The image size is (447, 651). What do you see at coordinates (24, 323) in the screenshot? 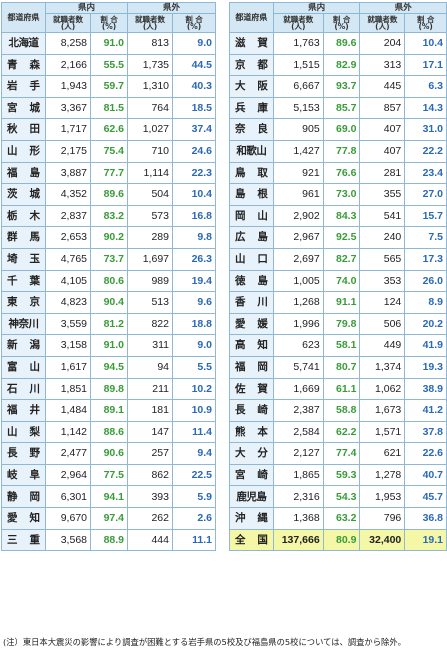
I see `pref-label: 神奈川` at bounding box center [24, 323].